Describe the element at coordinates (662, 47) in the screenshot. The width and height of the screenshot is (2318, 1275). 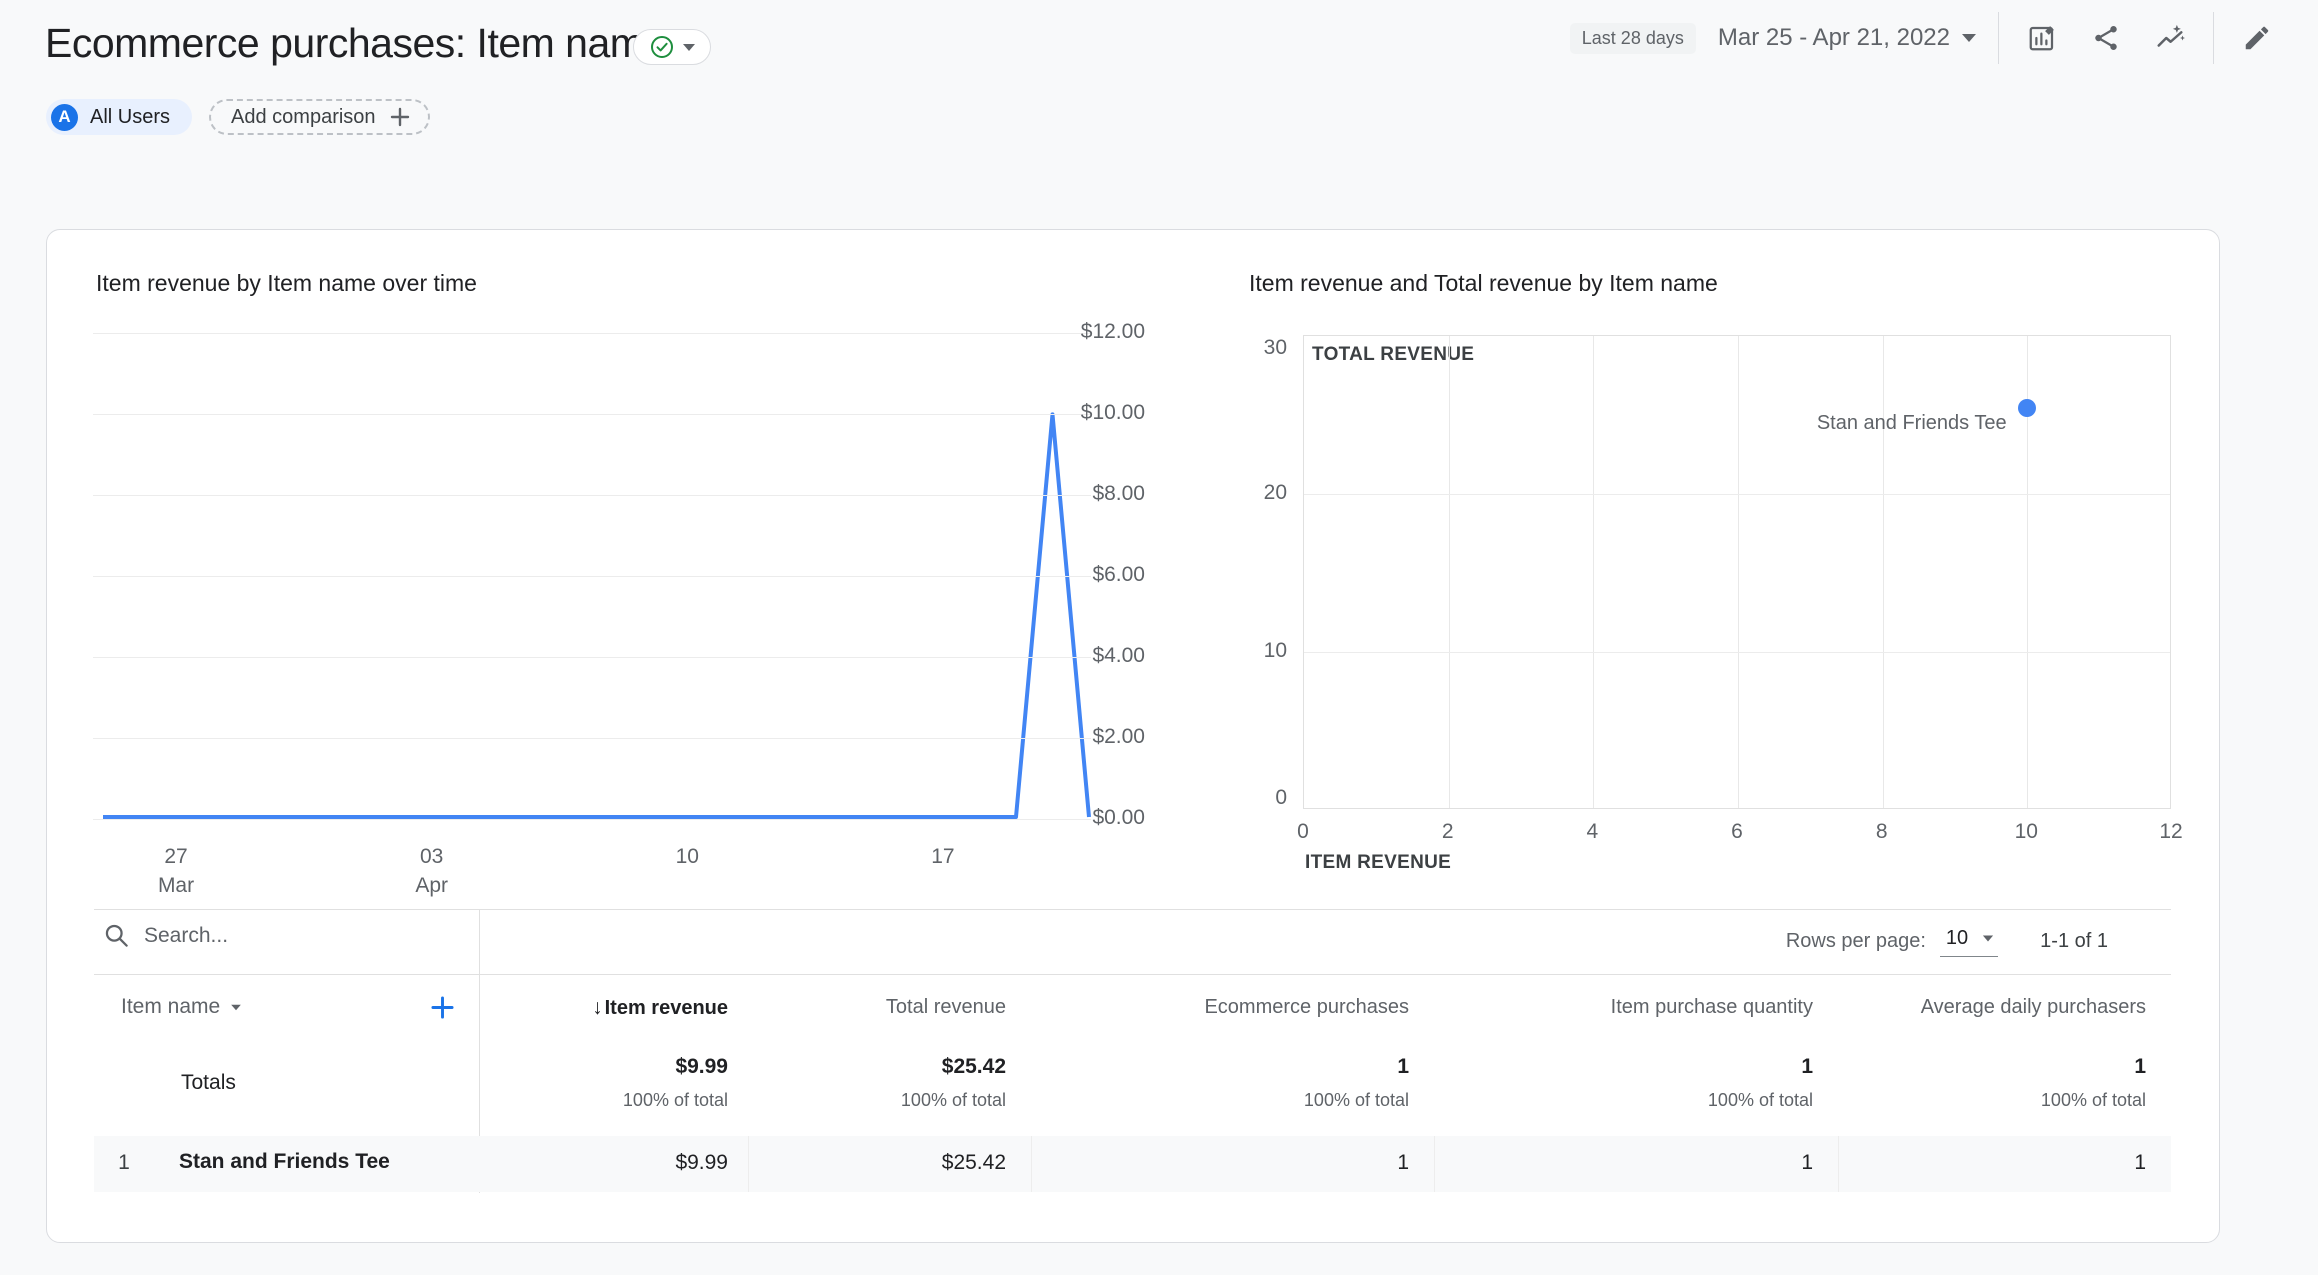
I see `check-circle-icon` at that location.